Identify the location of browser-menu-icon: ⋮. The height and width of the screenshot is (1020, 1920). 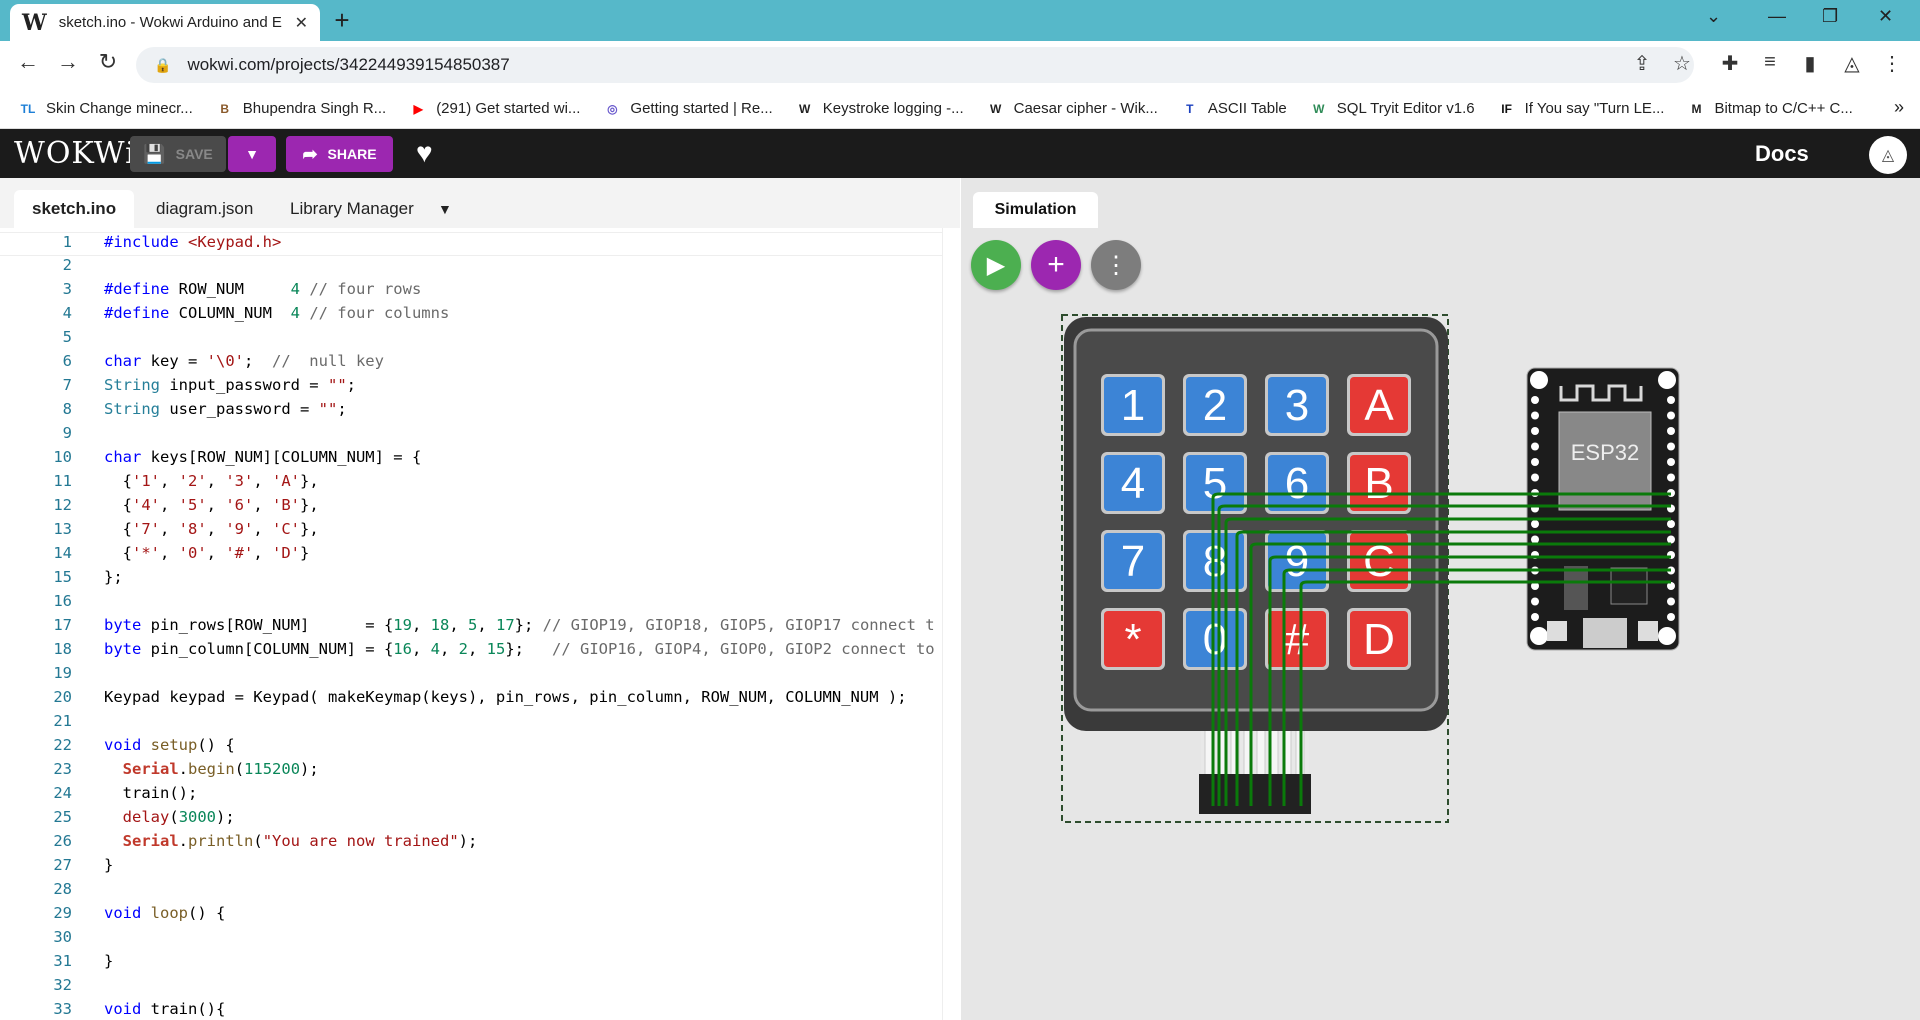
(1892, 63).